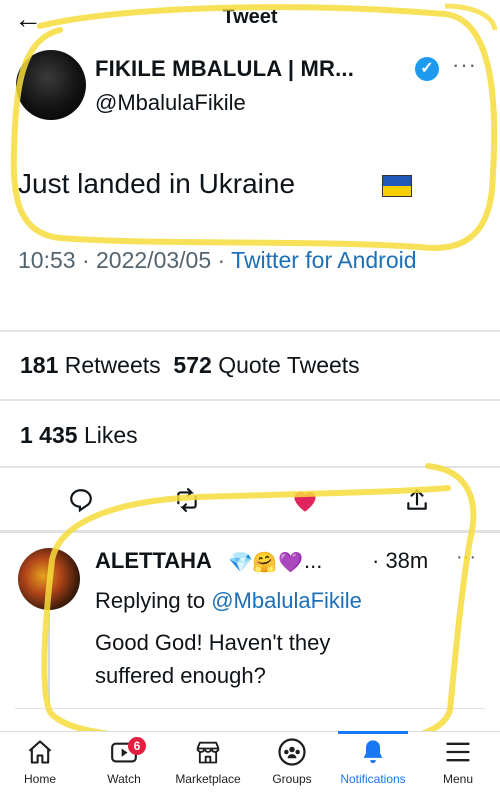 This screenshot has height=792, width=500. What do you see at coordinates (47, 260) in the screenshot?
I see `tweet-time: 10:53` at bounding box center [47, 260].